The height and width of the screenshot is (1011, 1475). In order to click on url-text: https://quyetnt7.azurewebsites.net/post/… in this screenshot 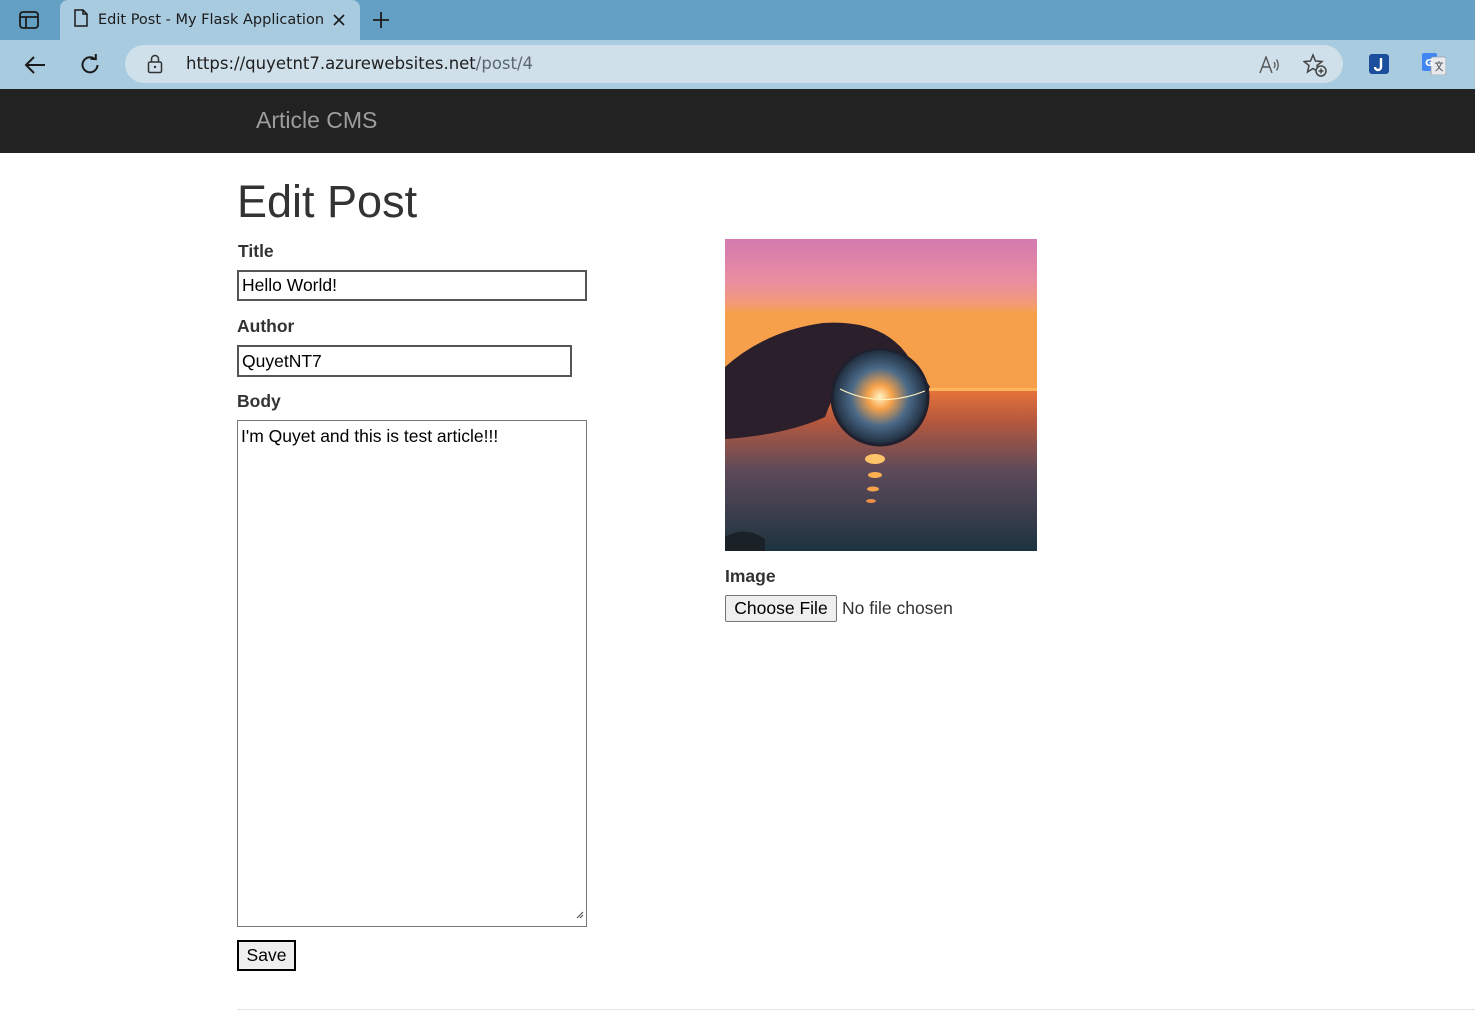, I will do `click(359, 63)`.